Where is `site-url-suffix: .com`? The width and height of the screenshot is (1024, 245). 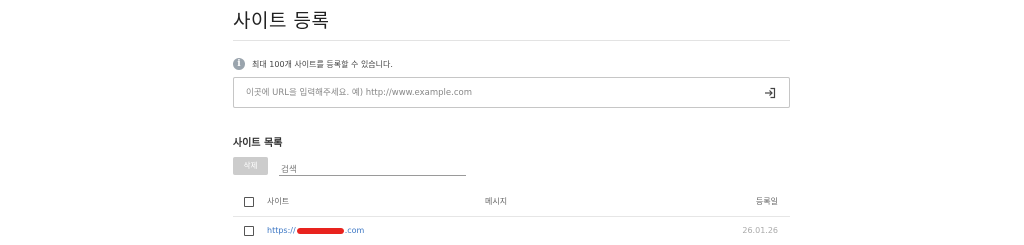 site-url-suffix: .com is located at coordinates (354, 230).